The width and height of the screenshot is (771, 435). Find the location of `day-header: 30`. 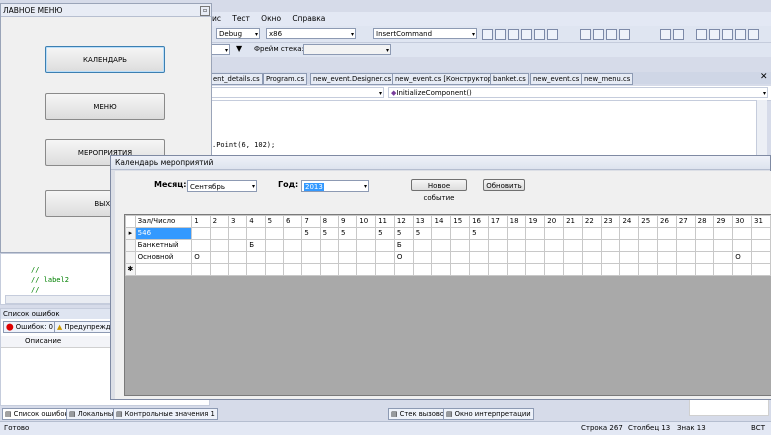

day-header: 30 is located at coordinates (742, 221).